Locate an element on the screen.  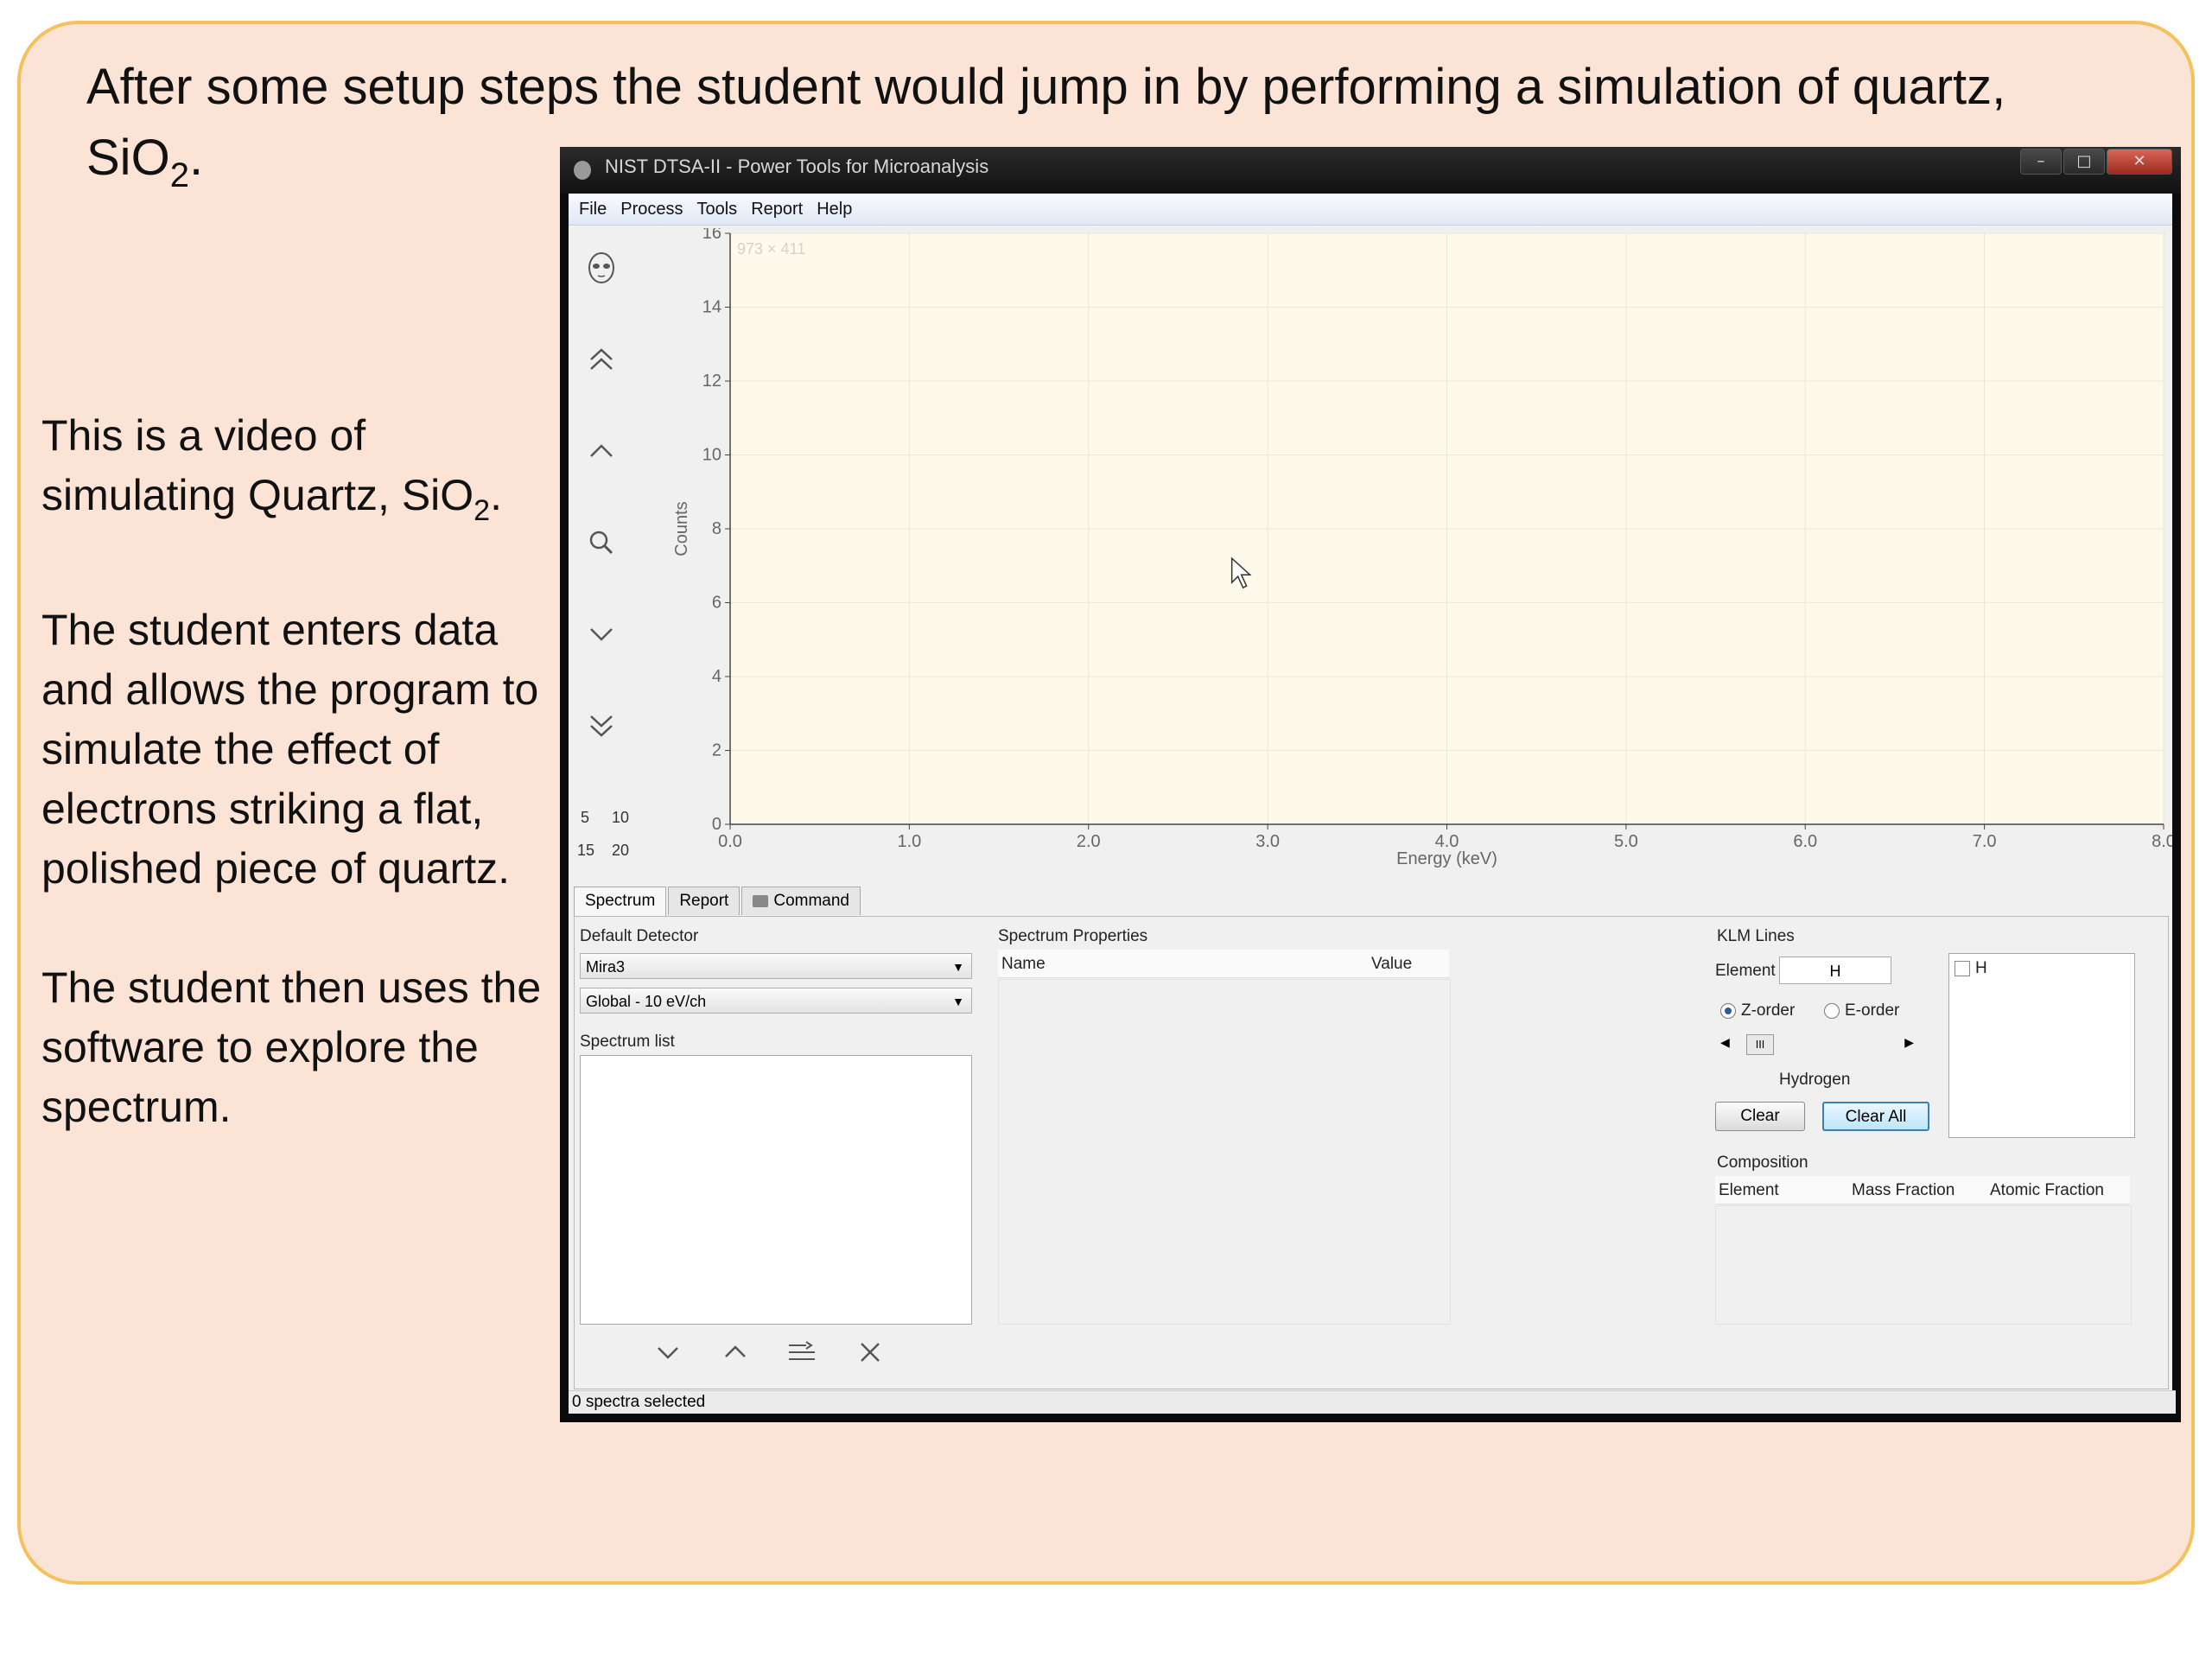
description-line: simulating Quartz, SiO is located at coordinates (257, 495).